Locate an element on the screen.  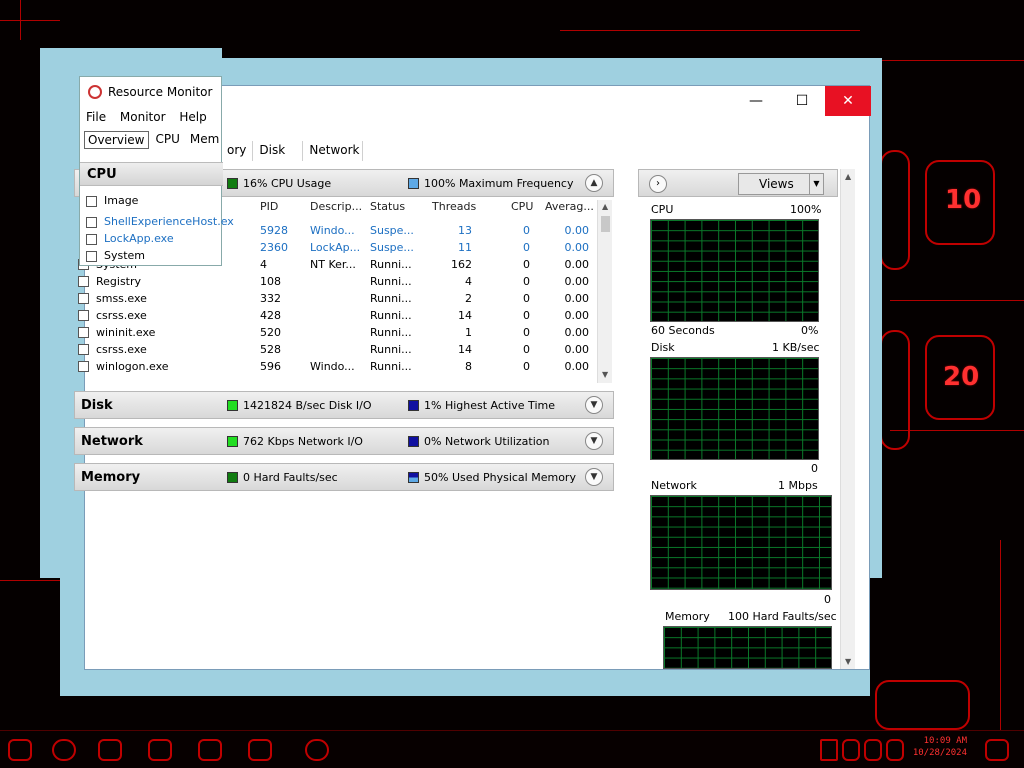
col-pid: PID is located at coordinates (269, 206).